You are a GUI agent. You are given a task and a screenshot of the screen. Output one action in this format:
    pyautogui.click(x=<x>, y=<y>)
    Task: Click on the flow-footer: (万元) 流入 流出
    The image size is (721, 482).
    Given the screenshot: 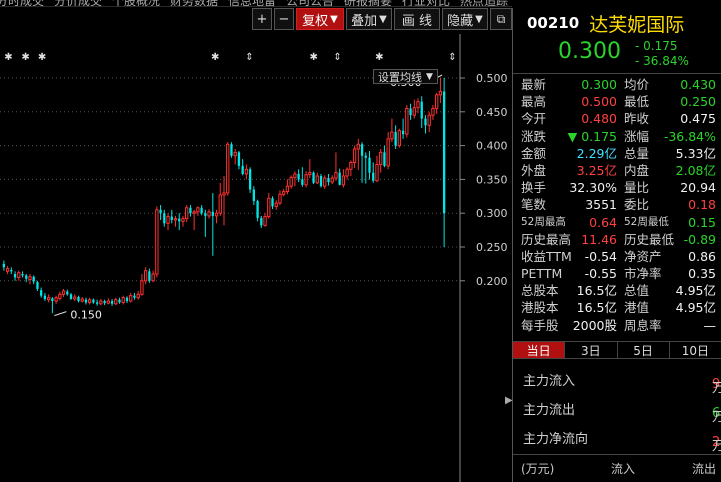 What is the action you would take?
    pyautogui.click(x=617, y=465)
    